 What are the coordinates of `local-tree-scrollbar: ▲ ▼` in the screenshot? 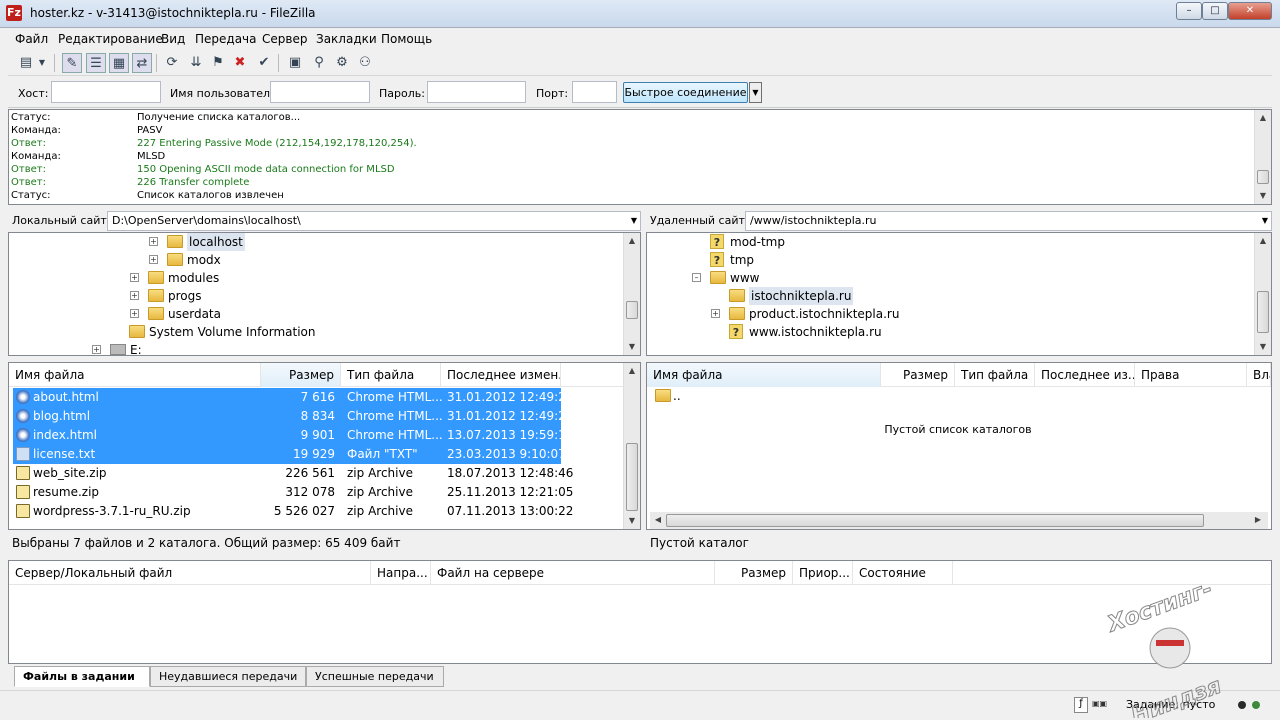 It's located at (631, 294).